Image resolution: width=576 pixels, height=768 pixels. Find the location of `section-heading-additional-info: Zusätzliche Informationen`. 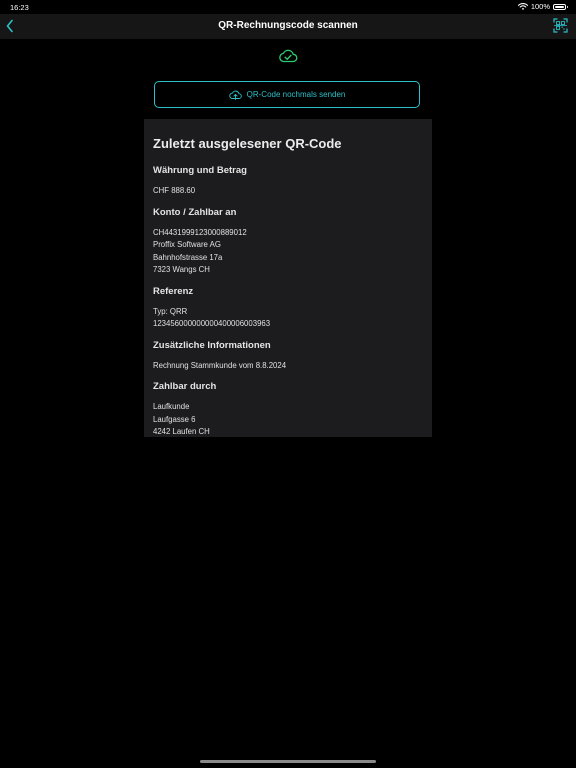

section-heading-additional-info: Zusätzliche Informationen is located at coordinates (212, 345).